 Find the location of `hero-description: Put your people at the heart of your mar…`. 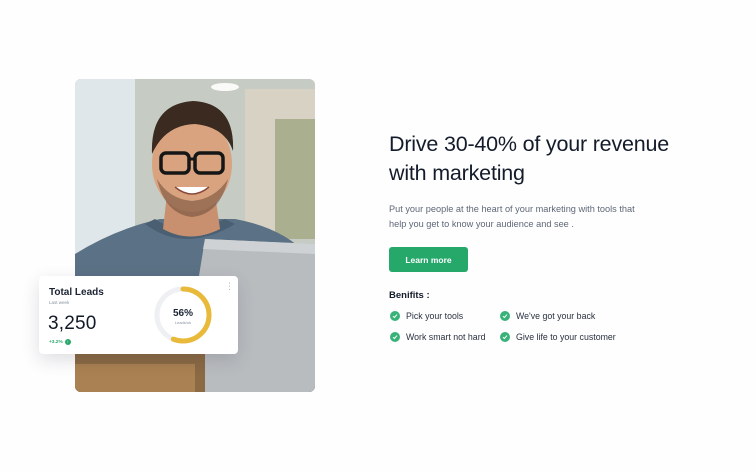

hero-description: Put your people at the heart of your mar… is located at coordinates (512, 216).